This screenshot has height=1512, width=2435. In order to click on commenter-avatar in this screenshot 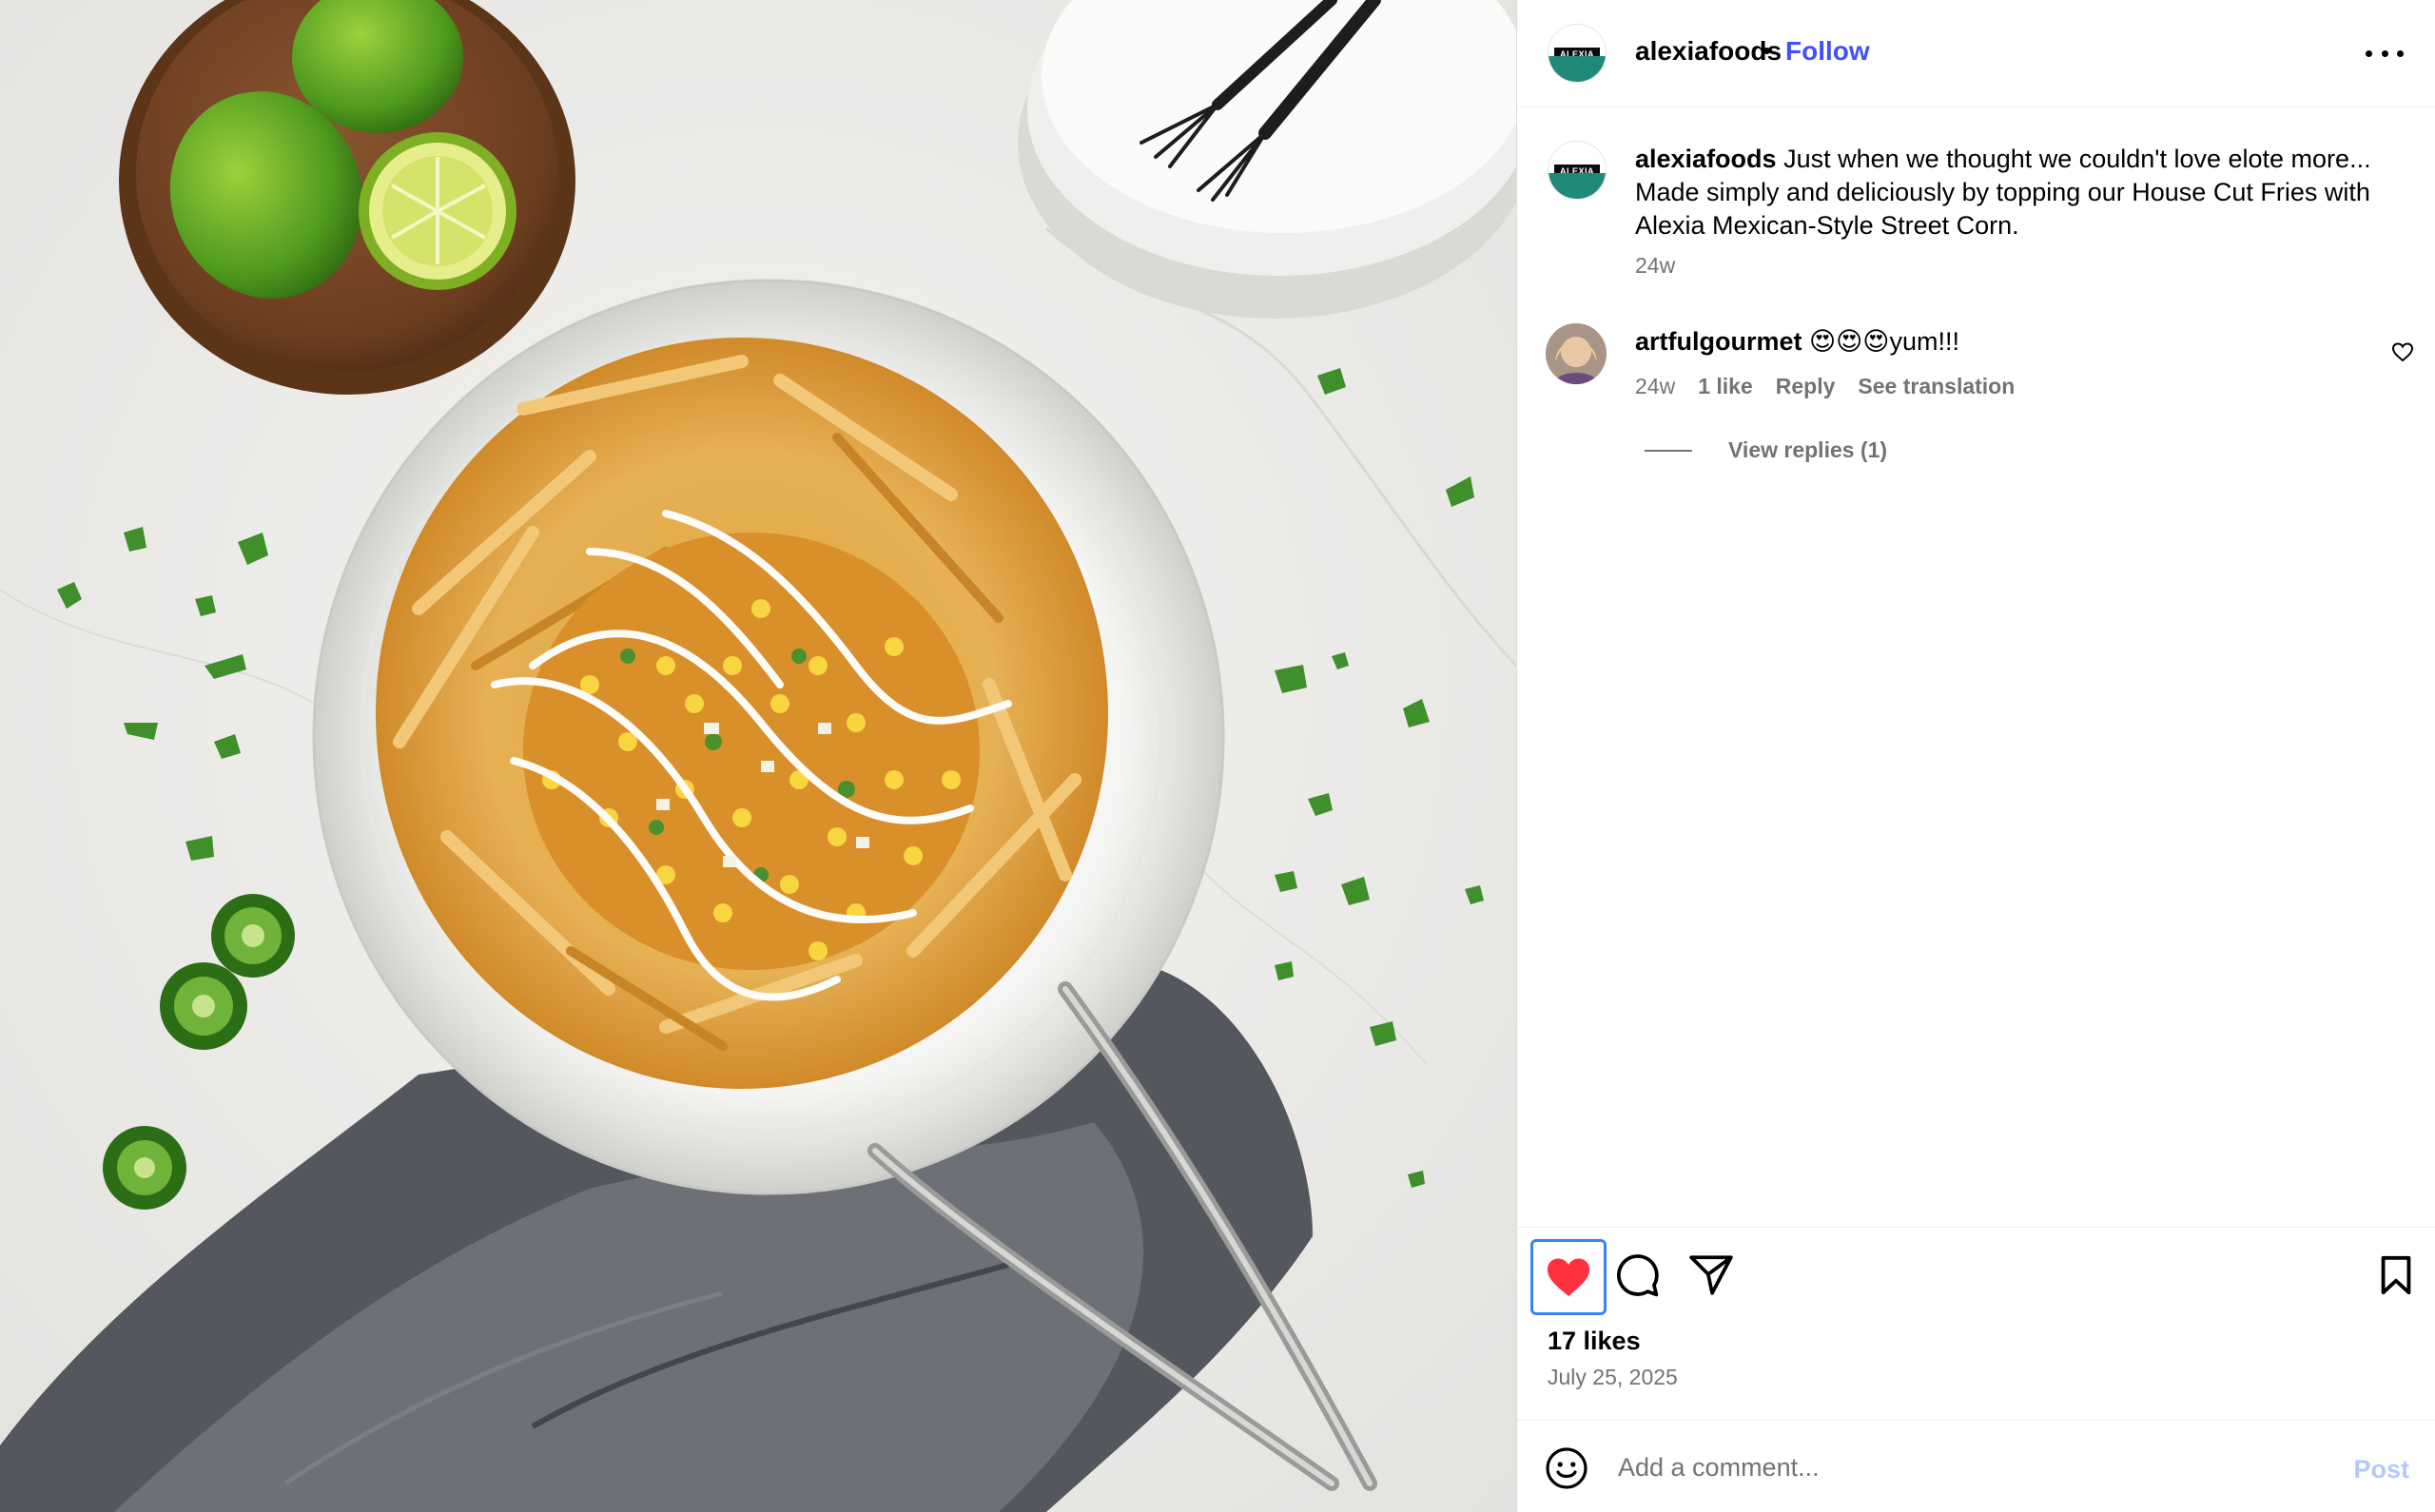, I will do `click(1576, 354)`.